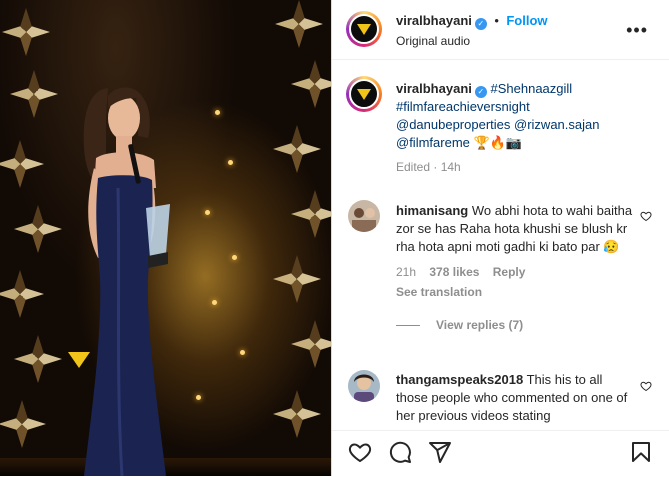 This screenshot has height=477, width=669. Describe the element at coordinates (454, 272) in the screenshot. I see `comment-likes: 378 likes` at that location.